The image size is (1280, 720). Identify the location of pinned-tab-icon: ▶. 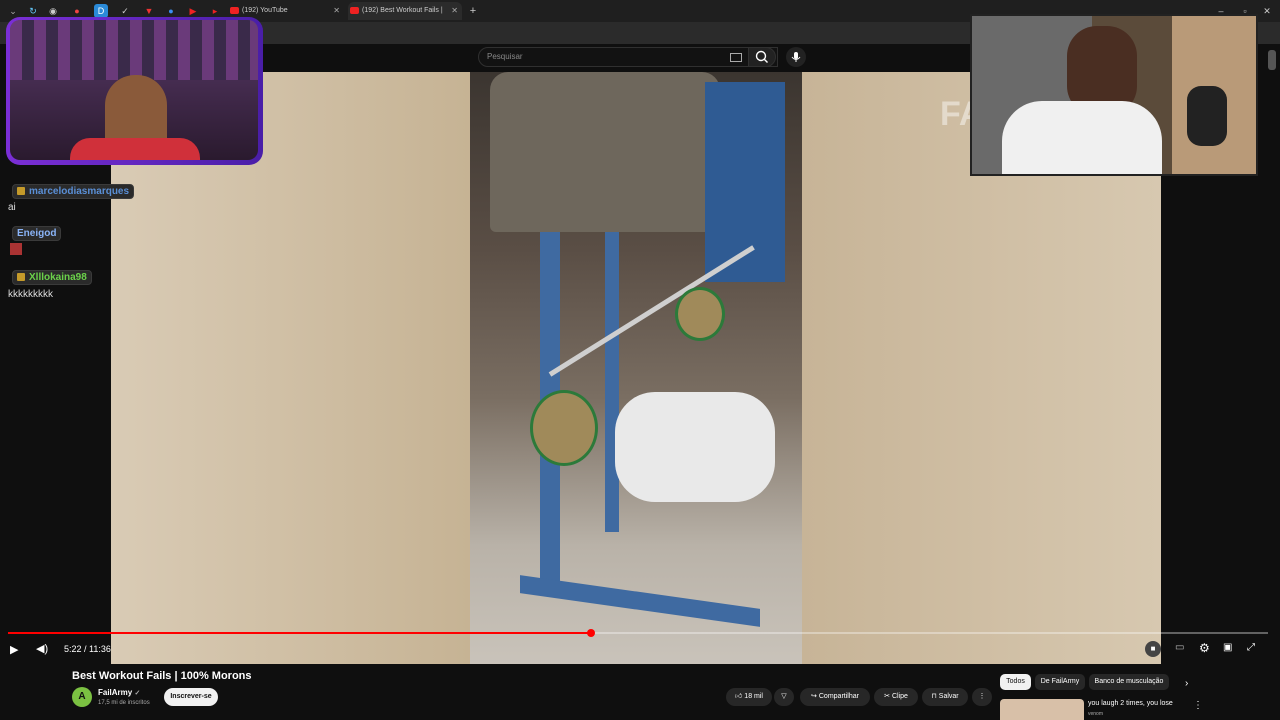
(193, 11).